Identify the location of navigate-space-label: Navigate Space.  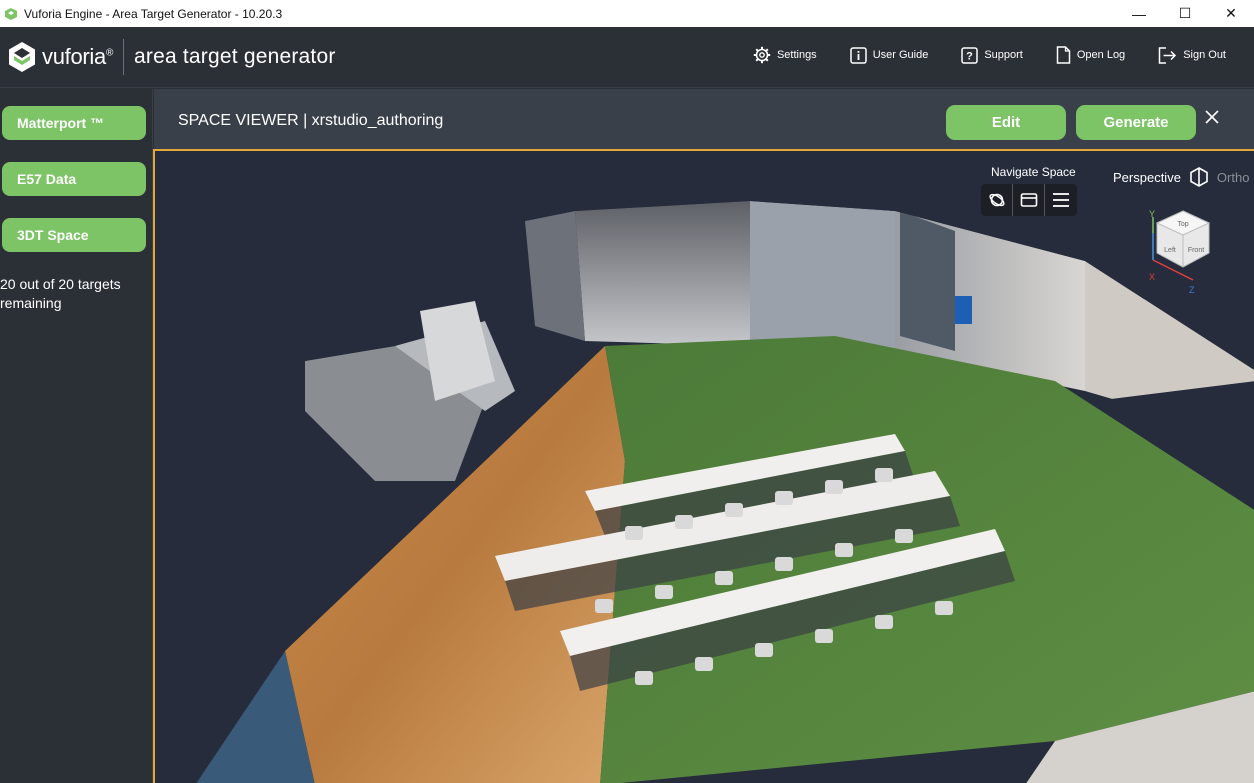
(1033, 172).